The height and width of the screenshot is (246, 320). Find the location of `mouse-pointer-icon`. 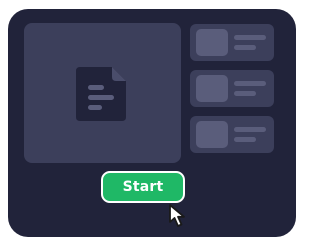

mouse-pointer-icon is located at coordinates (177, 215).